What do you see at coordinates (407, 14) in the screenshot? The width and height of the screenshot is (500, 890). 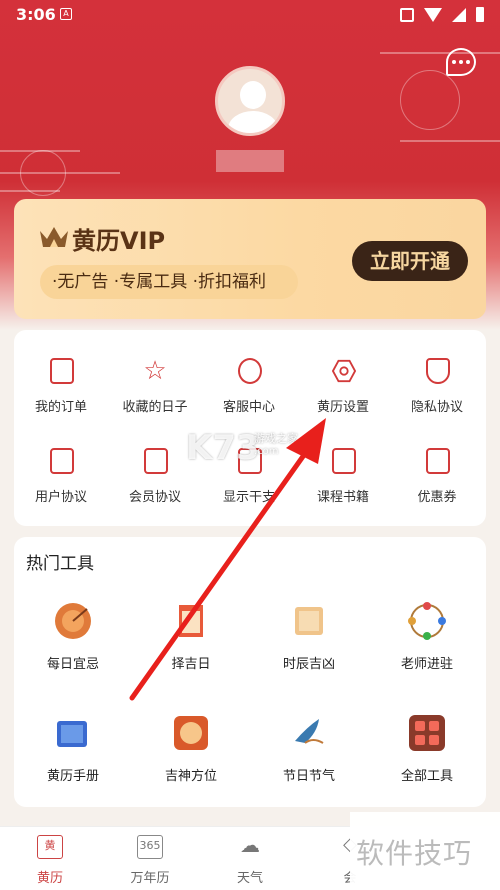 I see `vibrate-icon` at bounding box center [407, 14].